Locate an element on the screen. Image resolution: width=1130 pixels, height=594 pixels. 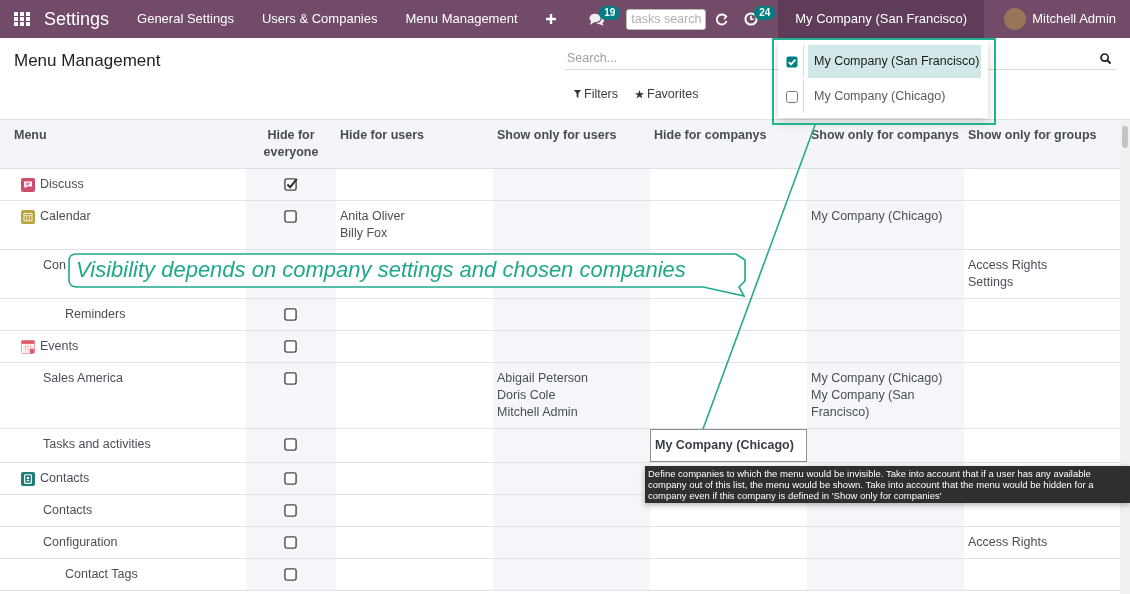
scrollbar is located at coordinates (1125, 357).